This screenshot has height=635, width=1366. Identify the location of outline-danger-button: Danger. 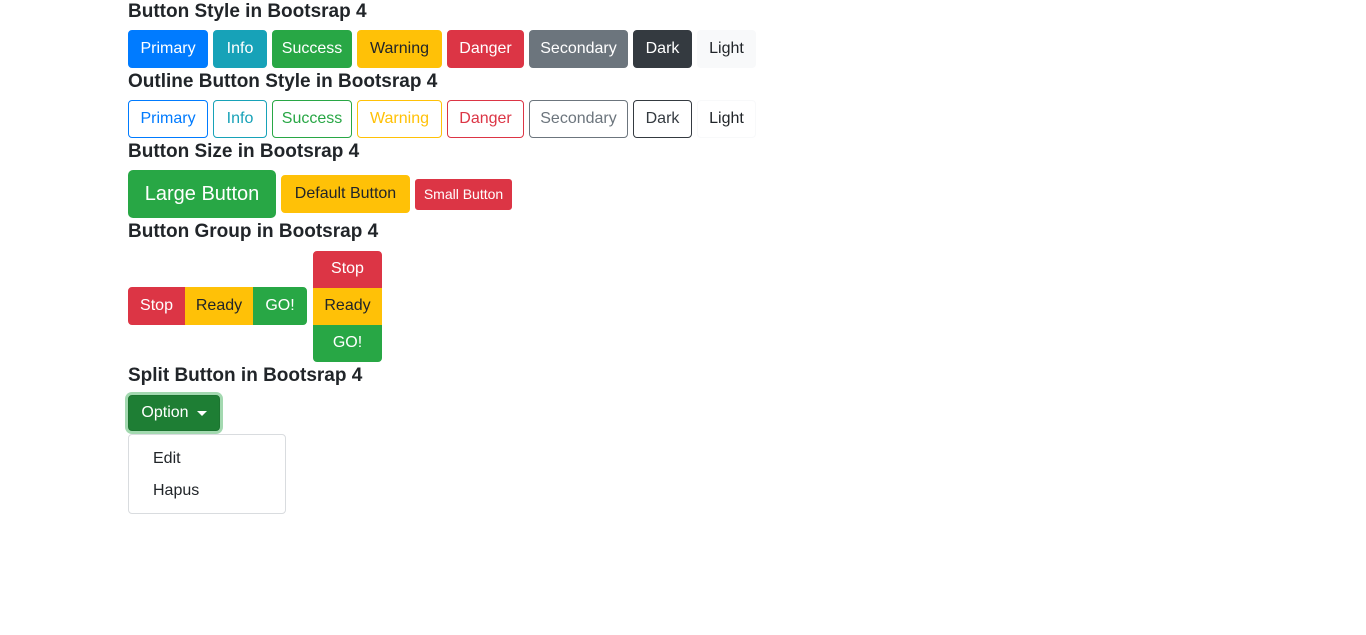
(485, 119).